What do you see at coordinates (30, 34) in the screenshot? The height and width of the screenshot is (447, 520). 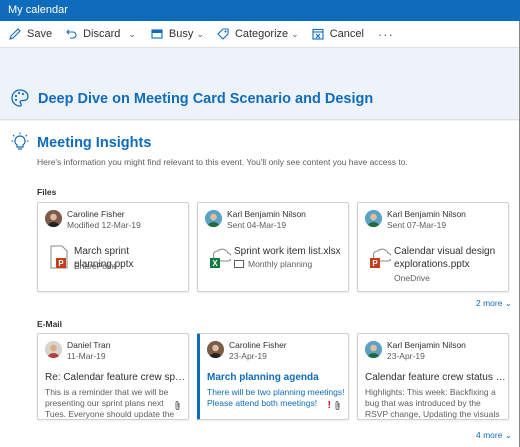 I see `save-button: Save` at bounding box center [30, 34].